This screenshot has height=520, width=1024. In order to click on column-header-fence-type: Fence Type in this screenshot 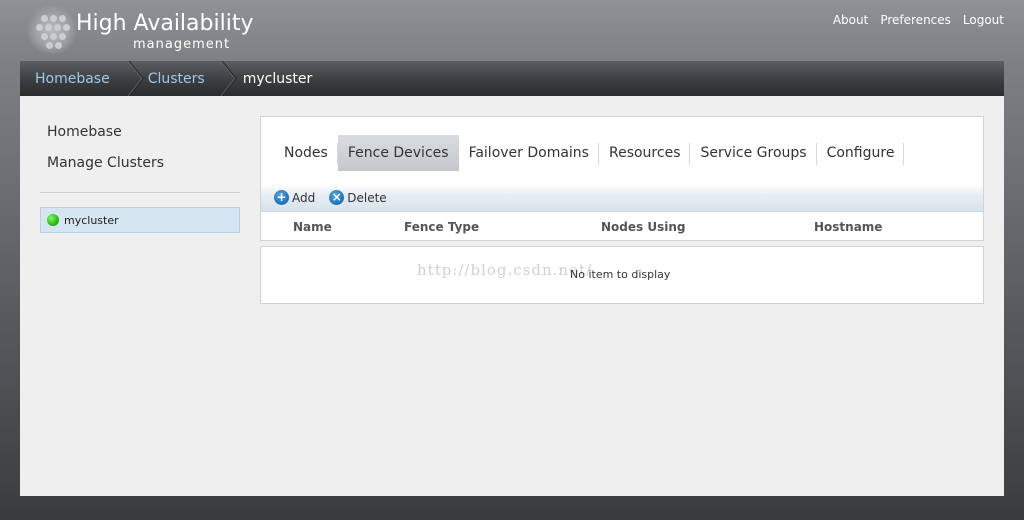, I will do `click(441, 227)`.